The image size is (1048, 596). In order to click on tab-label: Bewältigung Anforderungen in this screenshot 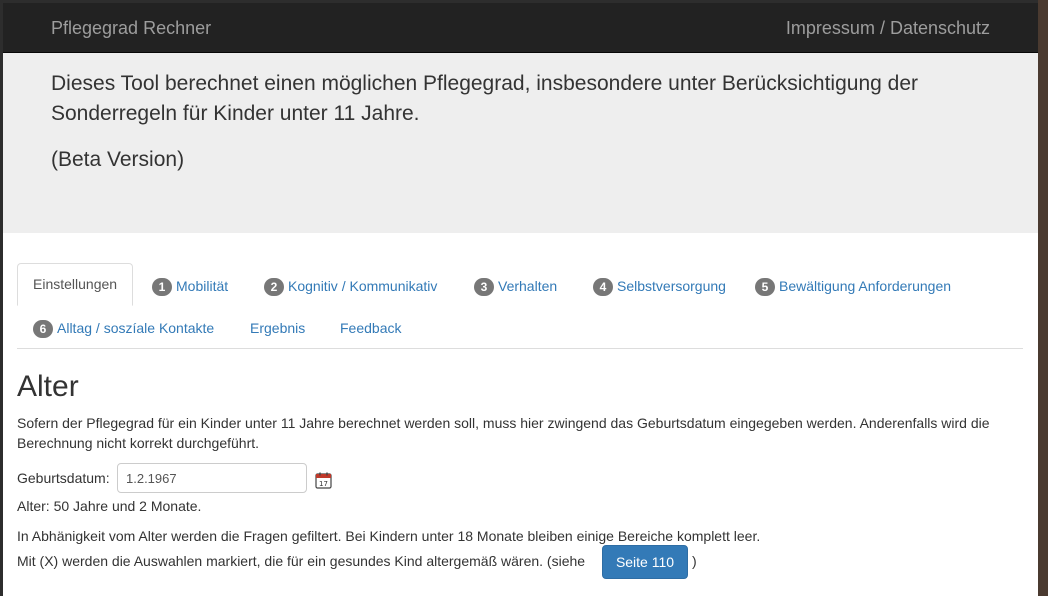, I will do `click(865, 286)`.